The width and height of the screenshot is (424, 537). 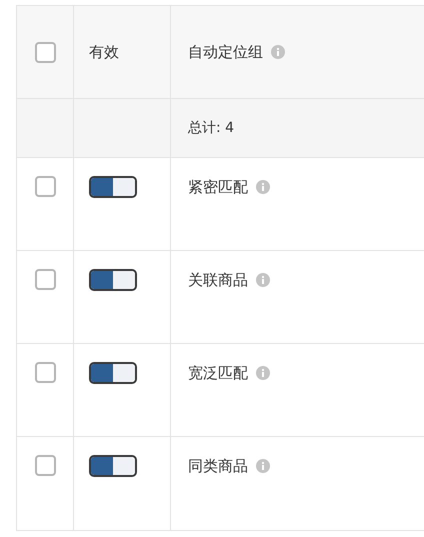 I want to click on table-cell: 宽泛匹配, so click(x=218, y=373).